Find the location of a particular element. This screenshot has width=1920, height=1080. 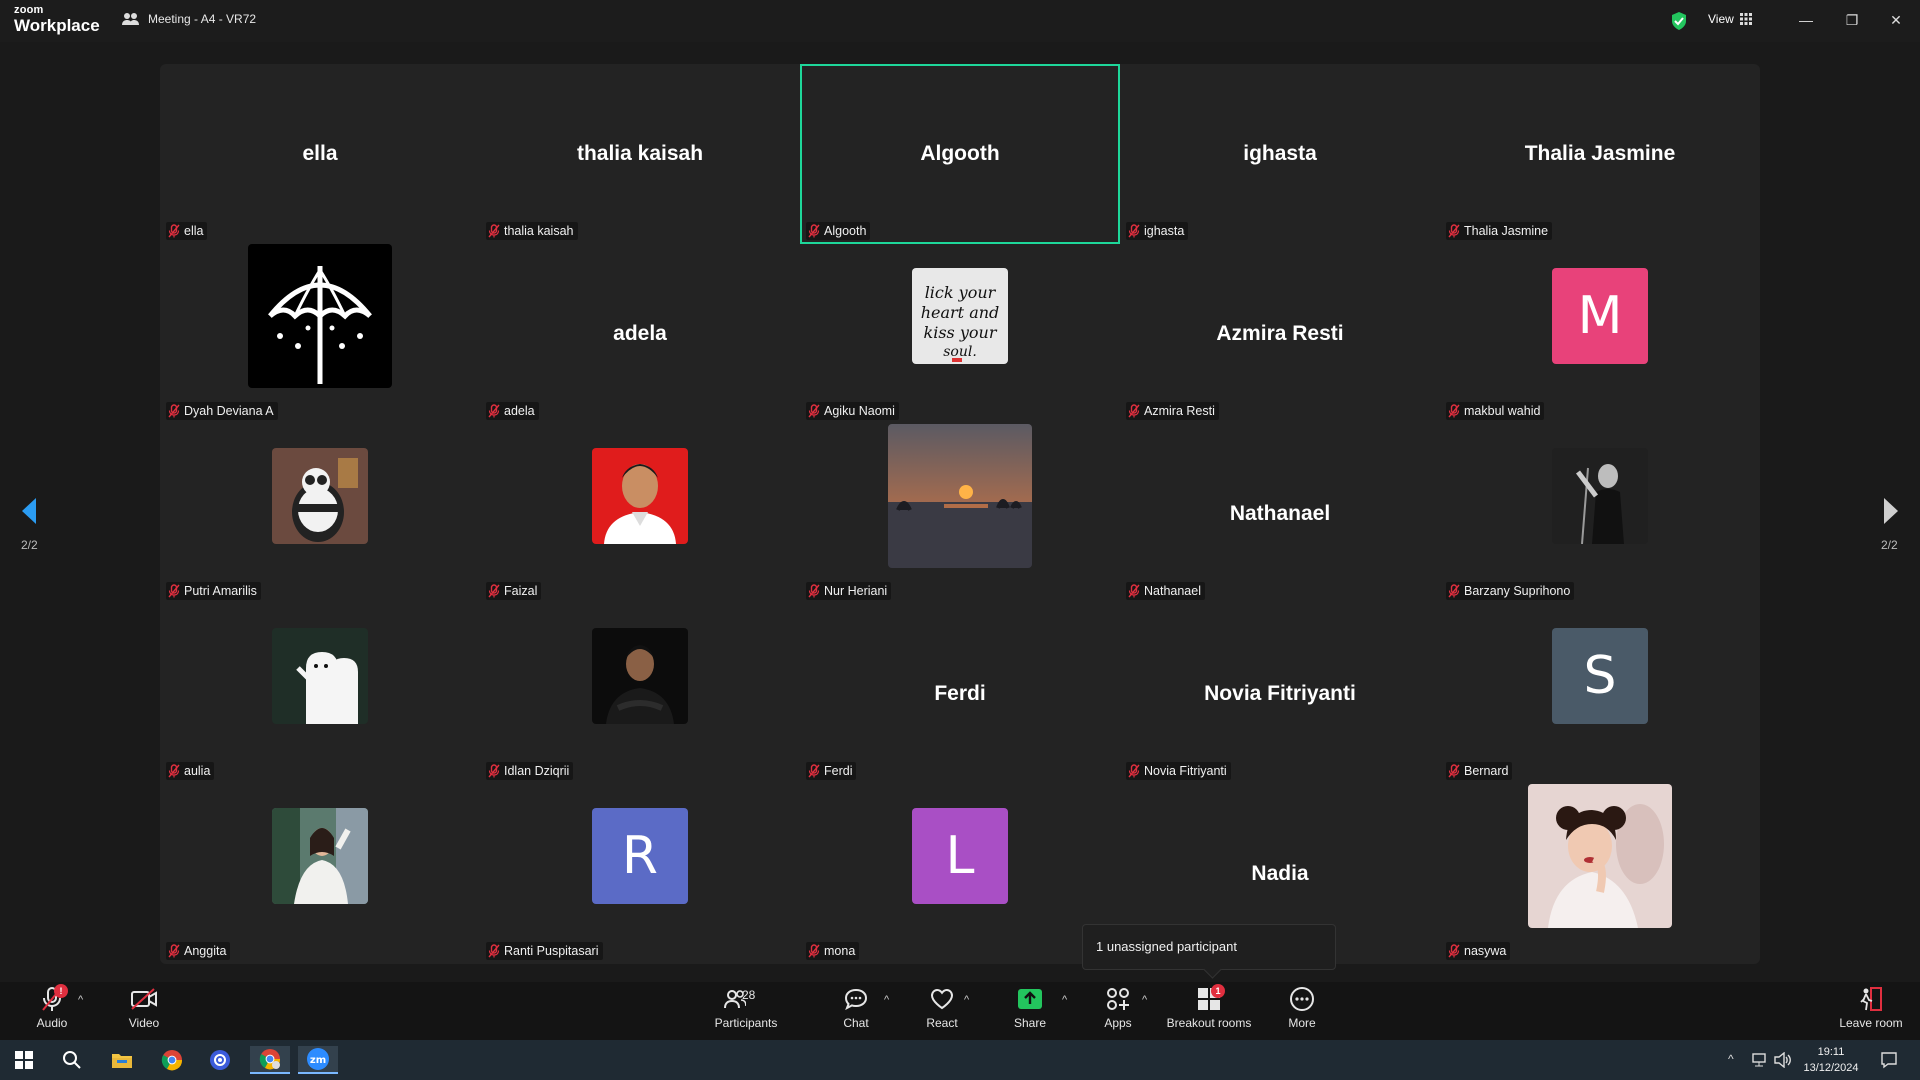

react-button: React is located at coordinates (942, 1012).